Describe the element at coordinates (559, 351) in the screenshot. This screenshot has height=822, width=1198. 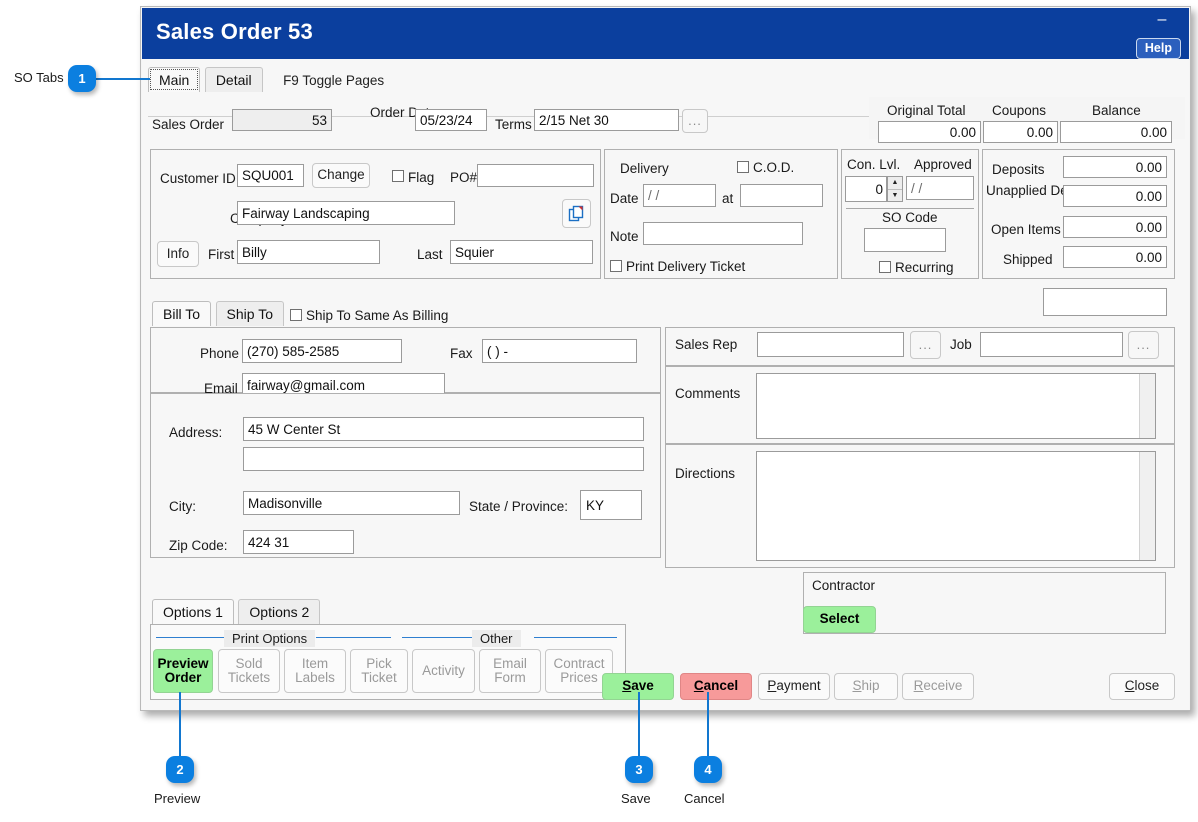
I see `fax-field: ( ) -` at that location.